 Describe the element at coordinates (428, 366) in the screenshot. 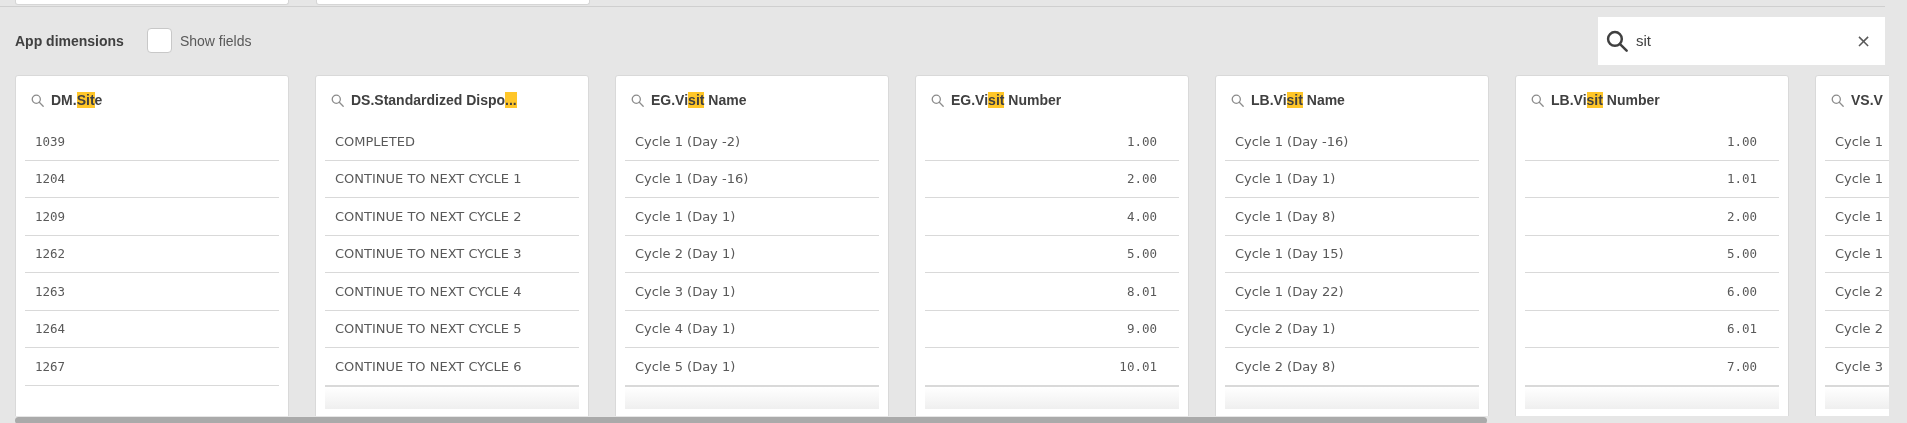

I see `list-item: CONTINUE TO NEXT CYCLE 6` at that location.